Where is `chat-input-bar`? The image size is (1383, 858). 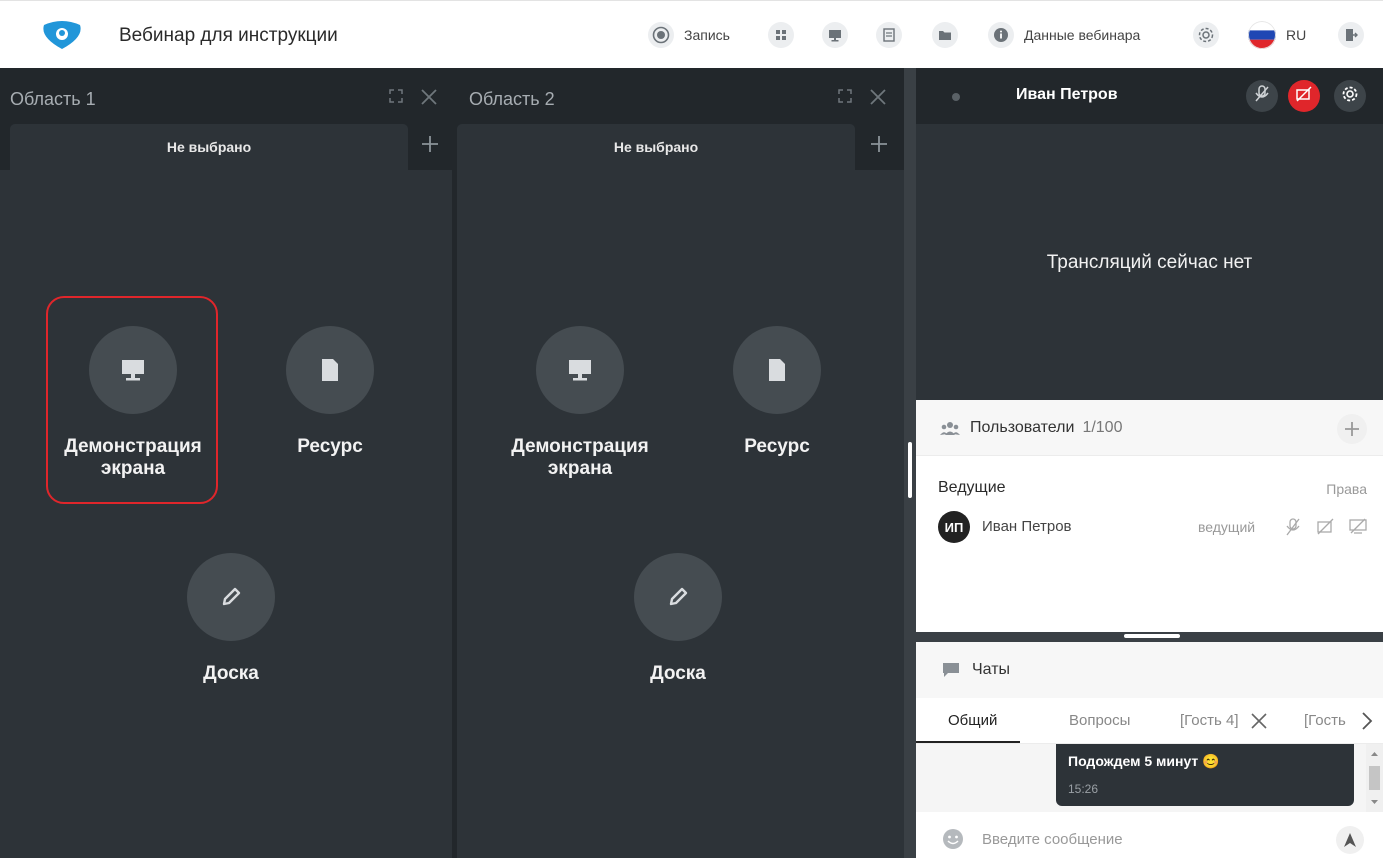 chat-input-bar is located at coordinates (1149, 839).